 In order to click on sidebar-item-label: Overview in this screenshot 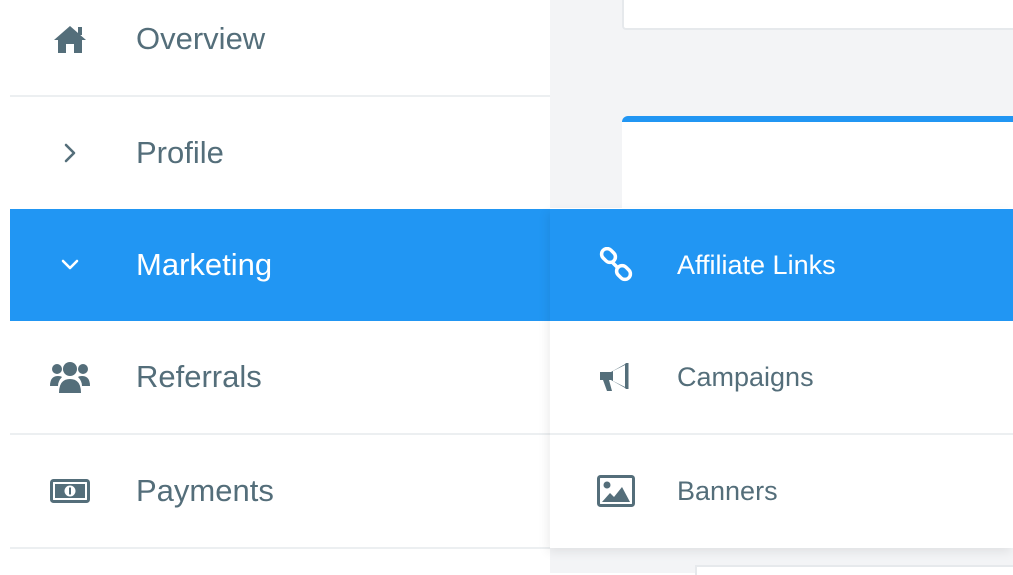, I will do `click(201, 38)`.